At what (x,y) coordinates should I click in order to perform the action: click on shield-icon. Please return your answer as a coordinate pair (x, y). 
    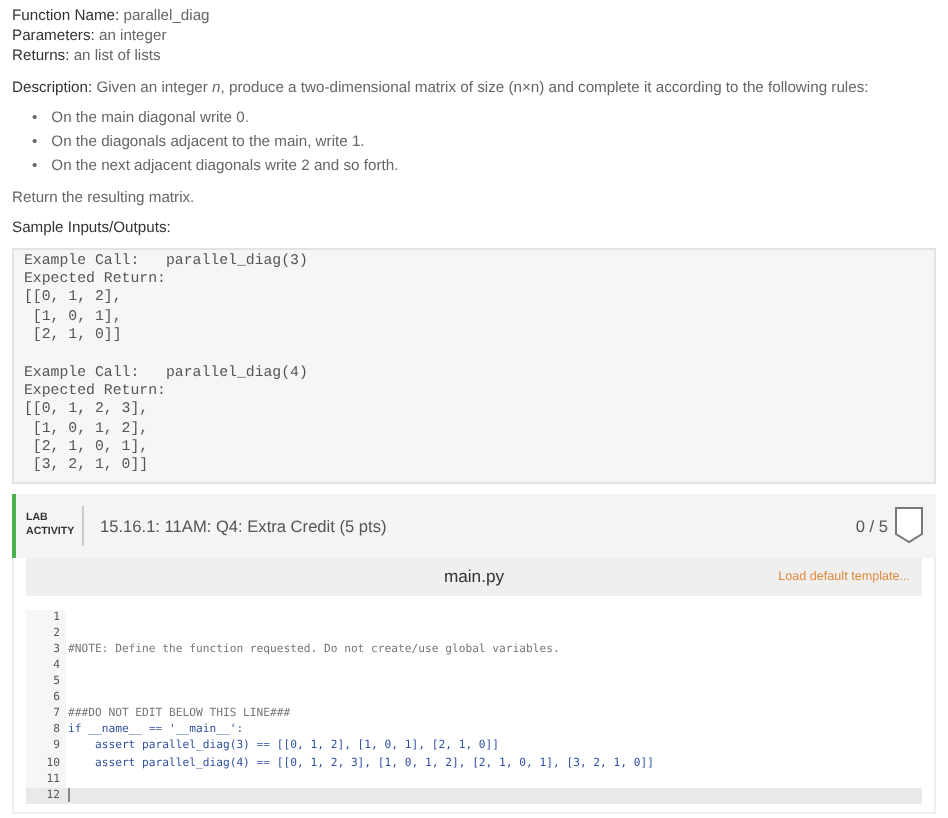
    Looking at the image, I should click on (909, 525).